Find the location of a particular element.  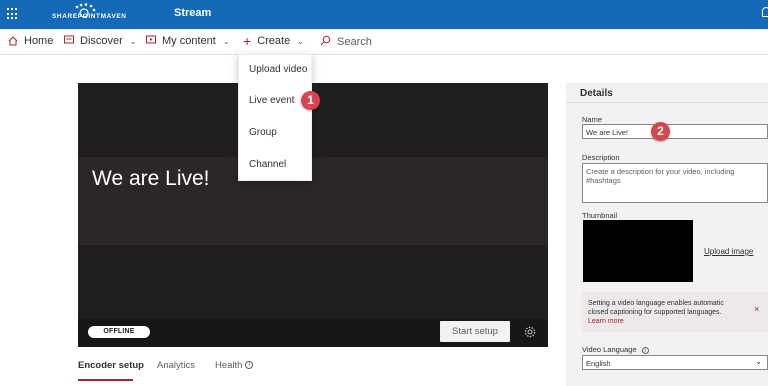

video-language-label: Video Language i is located at coordinates (615, 349).